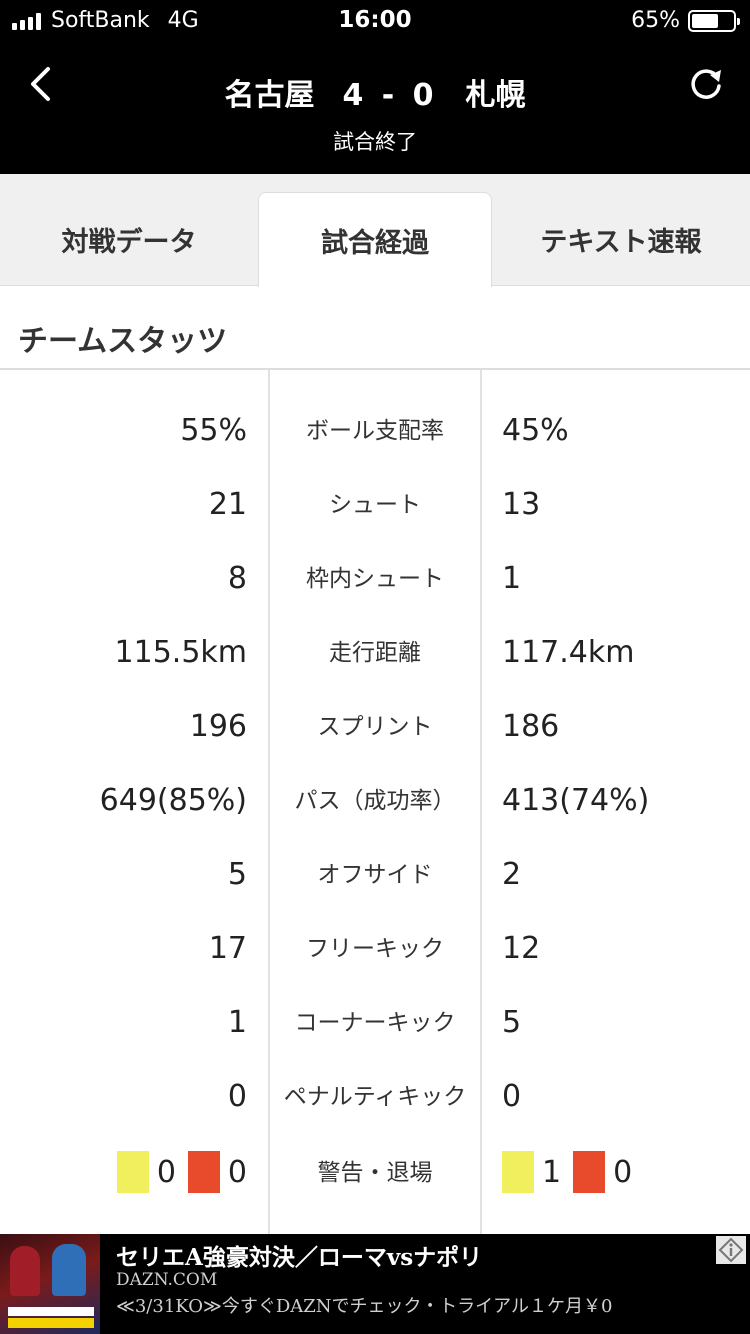 This screenshot has width=750, height=1334. Describe the element at coordinates (567, 1172) in the screenshot. I see `away-cards: 1 0` at that location.